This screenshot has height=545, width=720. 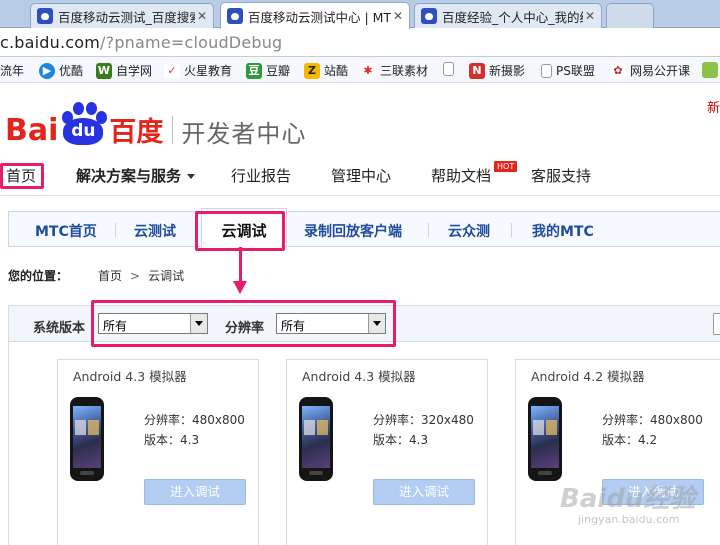 I want to click on bookmark-item: N 新摄影, so click(x=497, y=70).